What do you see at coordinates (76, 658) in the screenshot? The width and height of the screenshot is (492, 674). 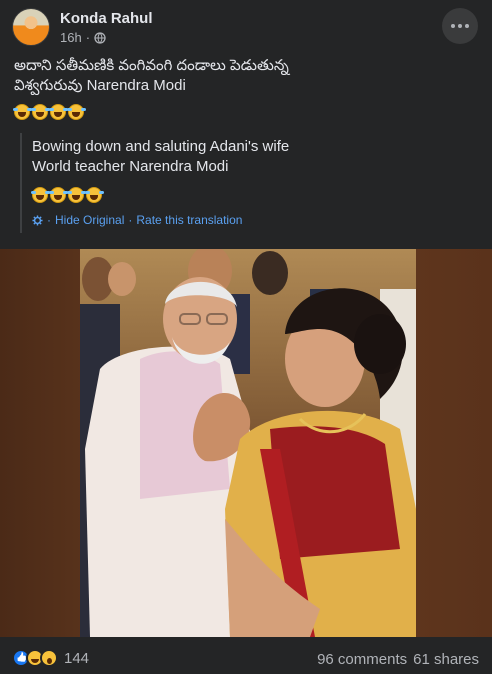 I see `reaction-count: 144` at bounding box center [76, 658].